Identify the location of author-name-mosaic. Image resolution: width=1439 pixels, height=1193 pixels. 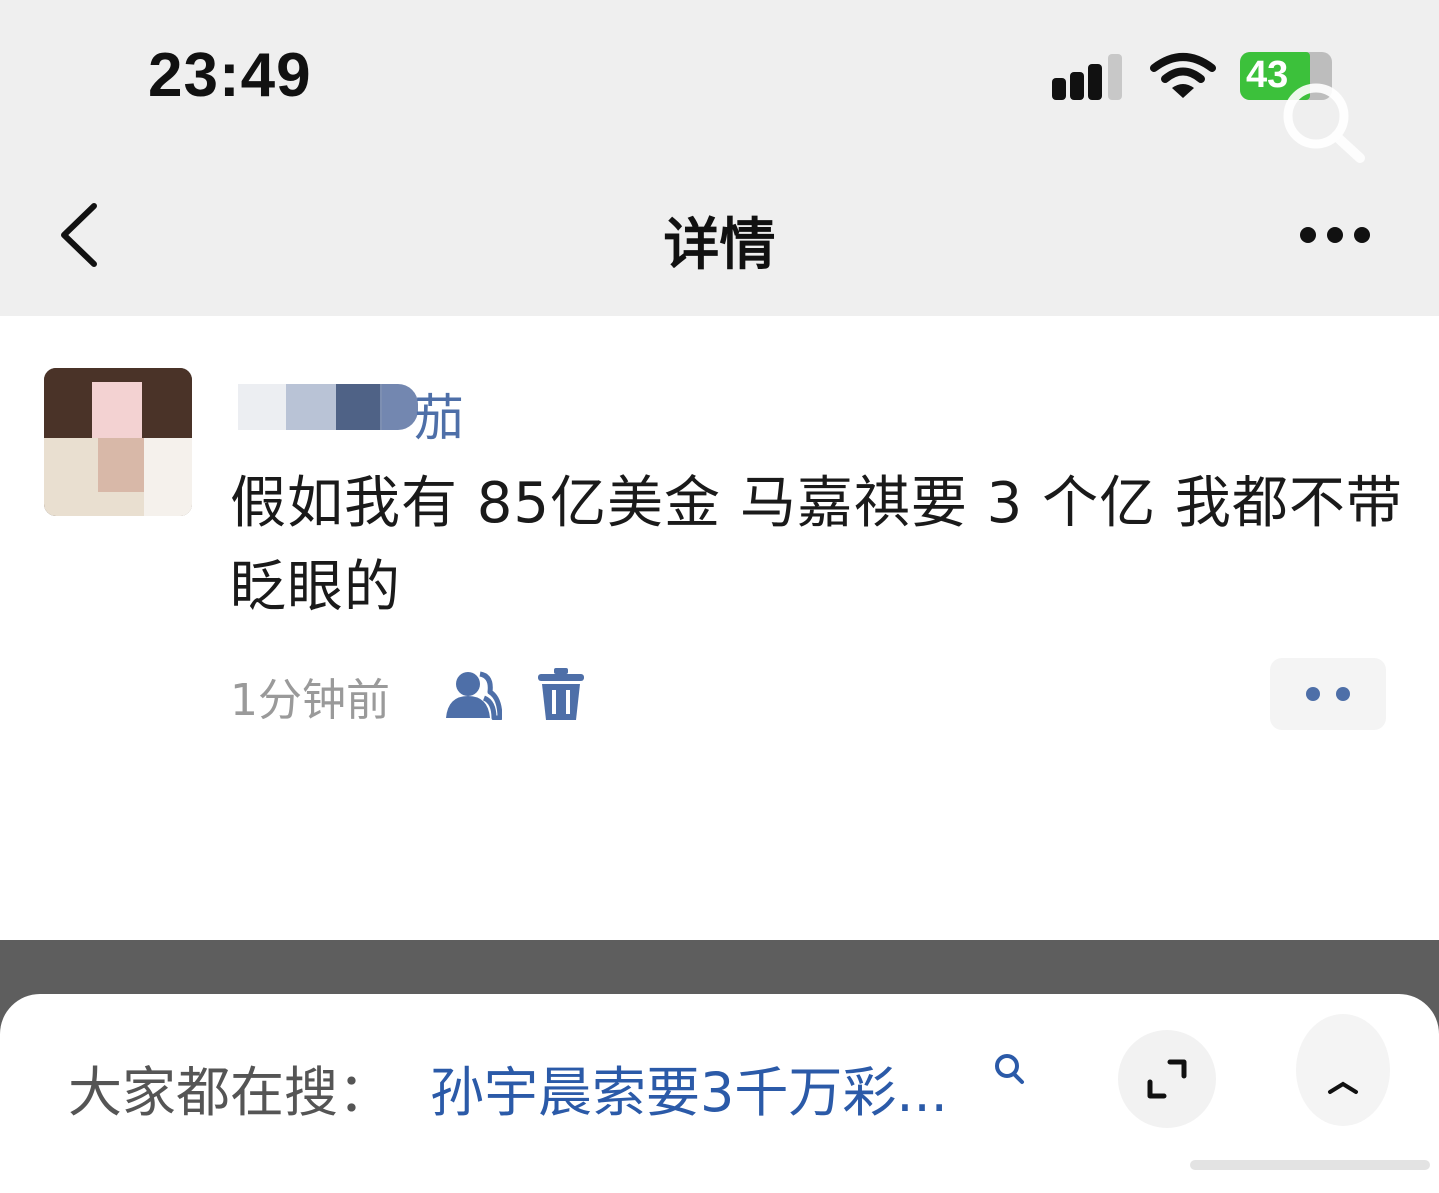
(325, 407).